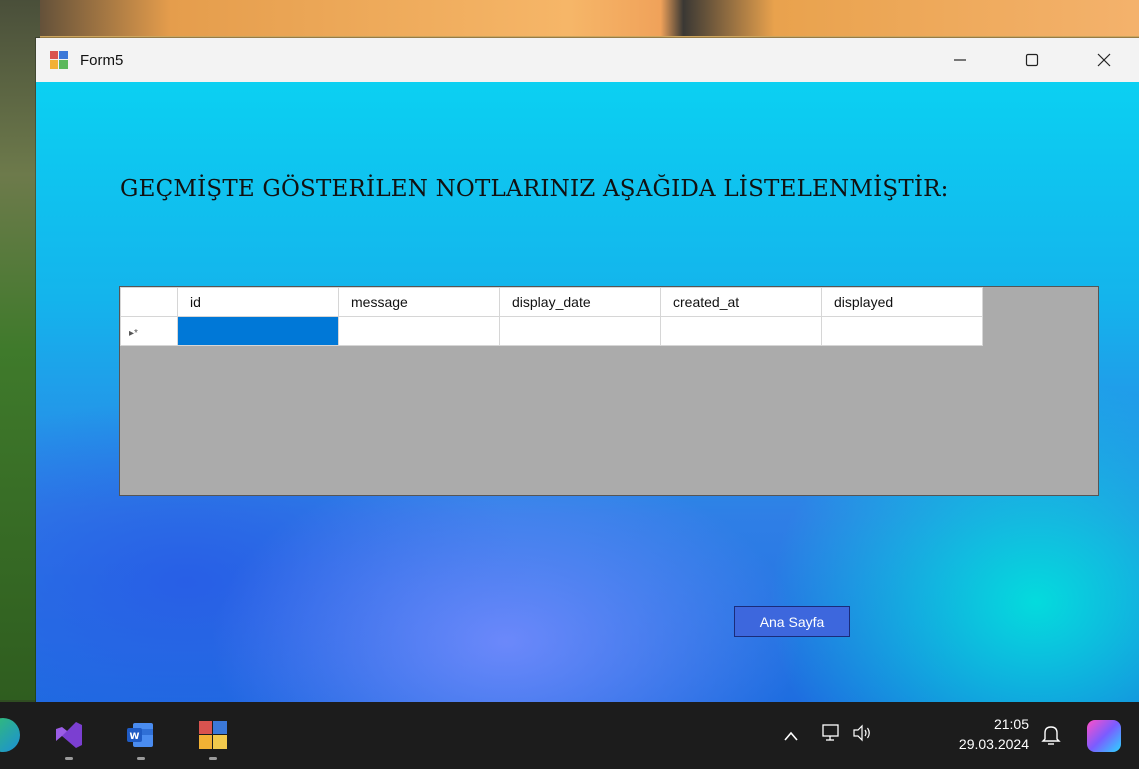 This screenshot has width=1139, height=769. What do you see at coordinates (580, 331) in the screenshot?
I see `cell-display-date-new` at bounding box center [580, 331].